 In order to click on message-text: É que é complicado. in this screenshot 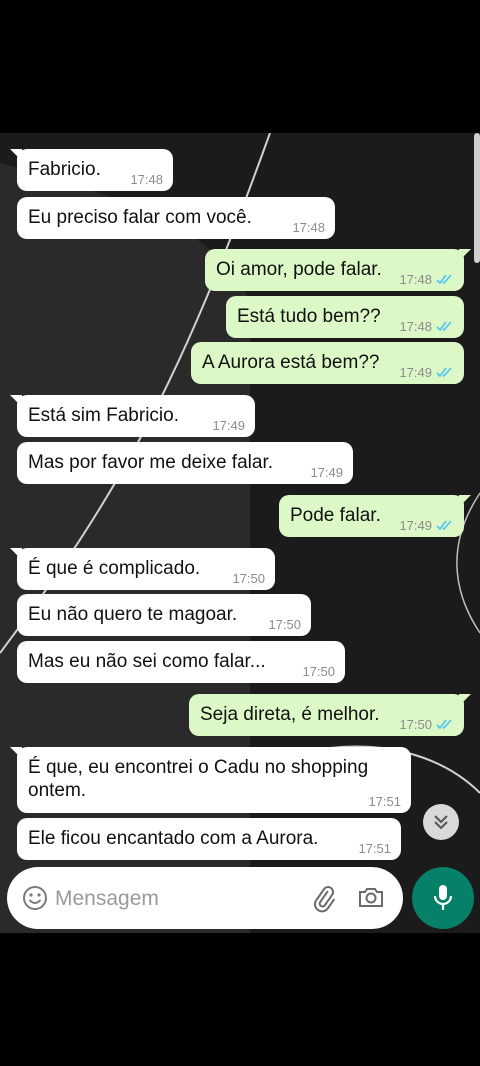, I will do `click(114, 568)`.